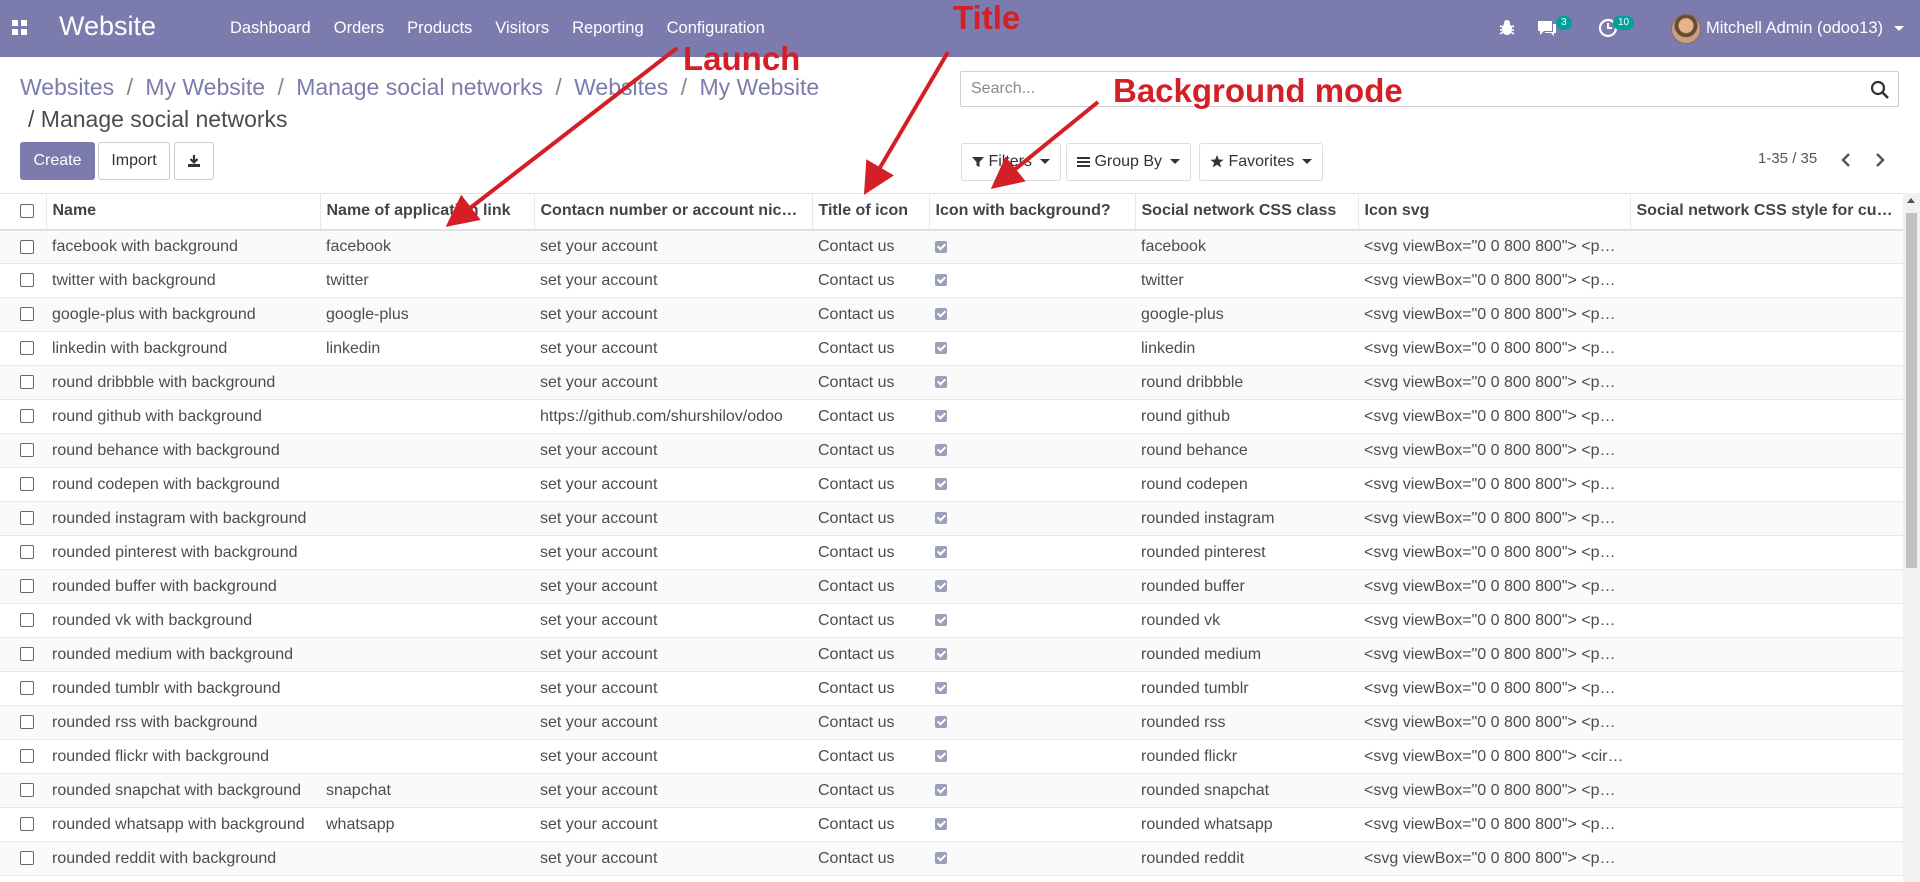 This screenshot has height=882, width=1920. I want to click on cell-app-link: google-plus, so click(427, 314).